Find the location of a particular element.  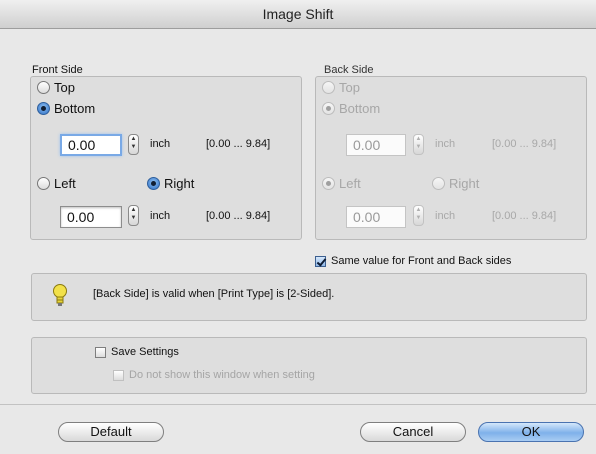

back-vertical-input: 0.00 is located at coordinates (376, 145).